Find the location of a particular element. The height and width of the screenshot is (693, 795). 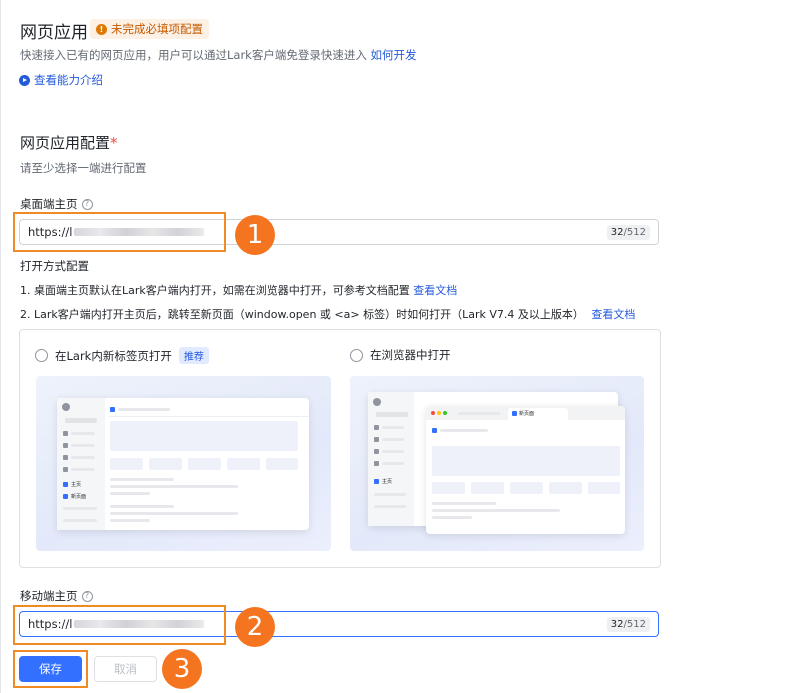

page-title: 网页应用 is located at coordinates (54, 33).